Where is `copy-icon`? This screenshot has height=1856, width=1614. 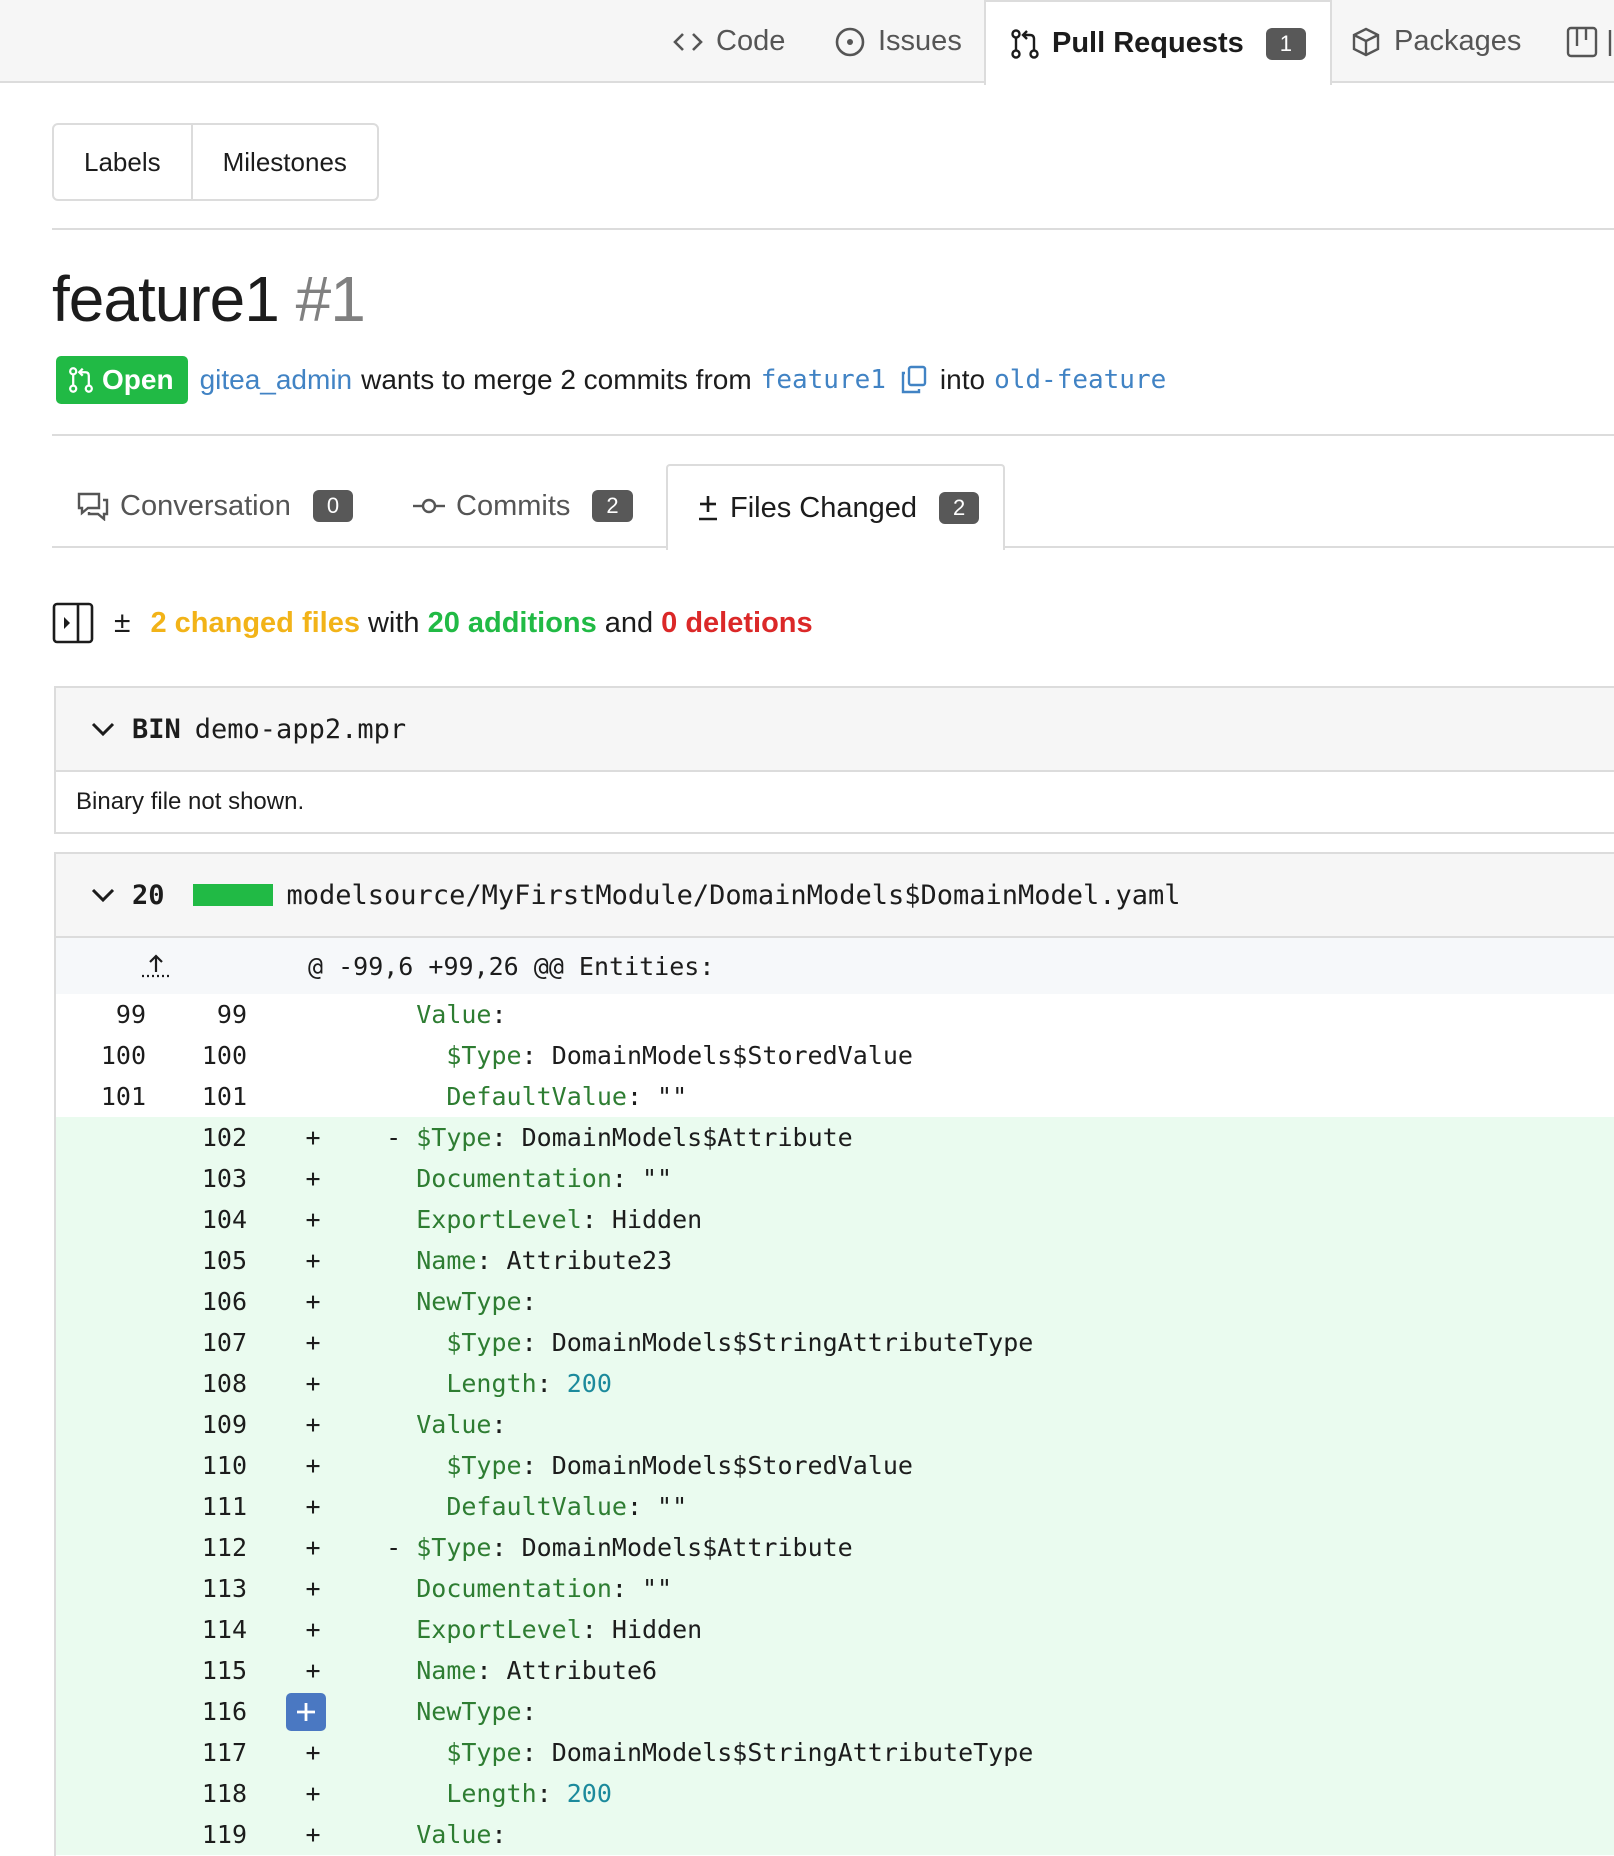 copy-icon is located at coordinates (914, 380).